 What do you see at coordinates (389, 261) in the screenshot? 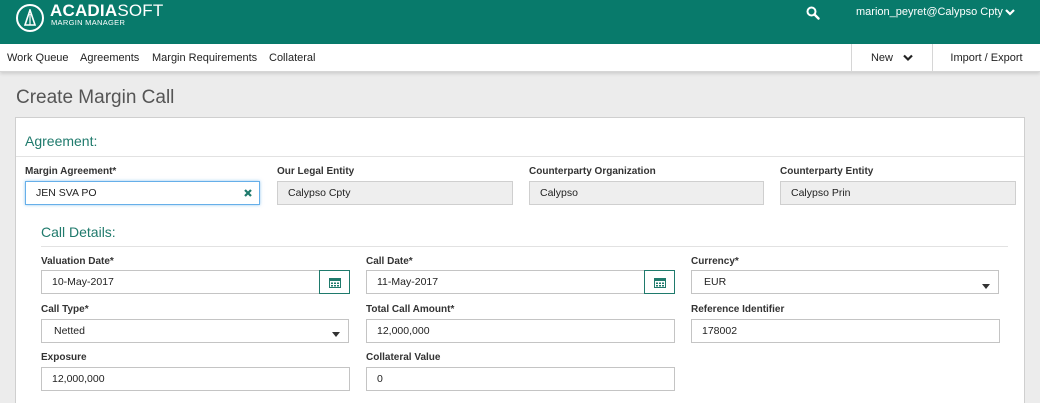
I see `call-date-label: Call Date*` at bounding box center [389, 261].